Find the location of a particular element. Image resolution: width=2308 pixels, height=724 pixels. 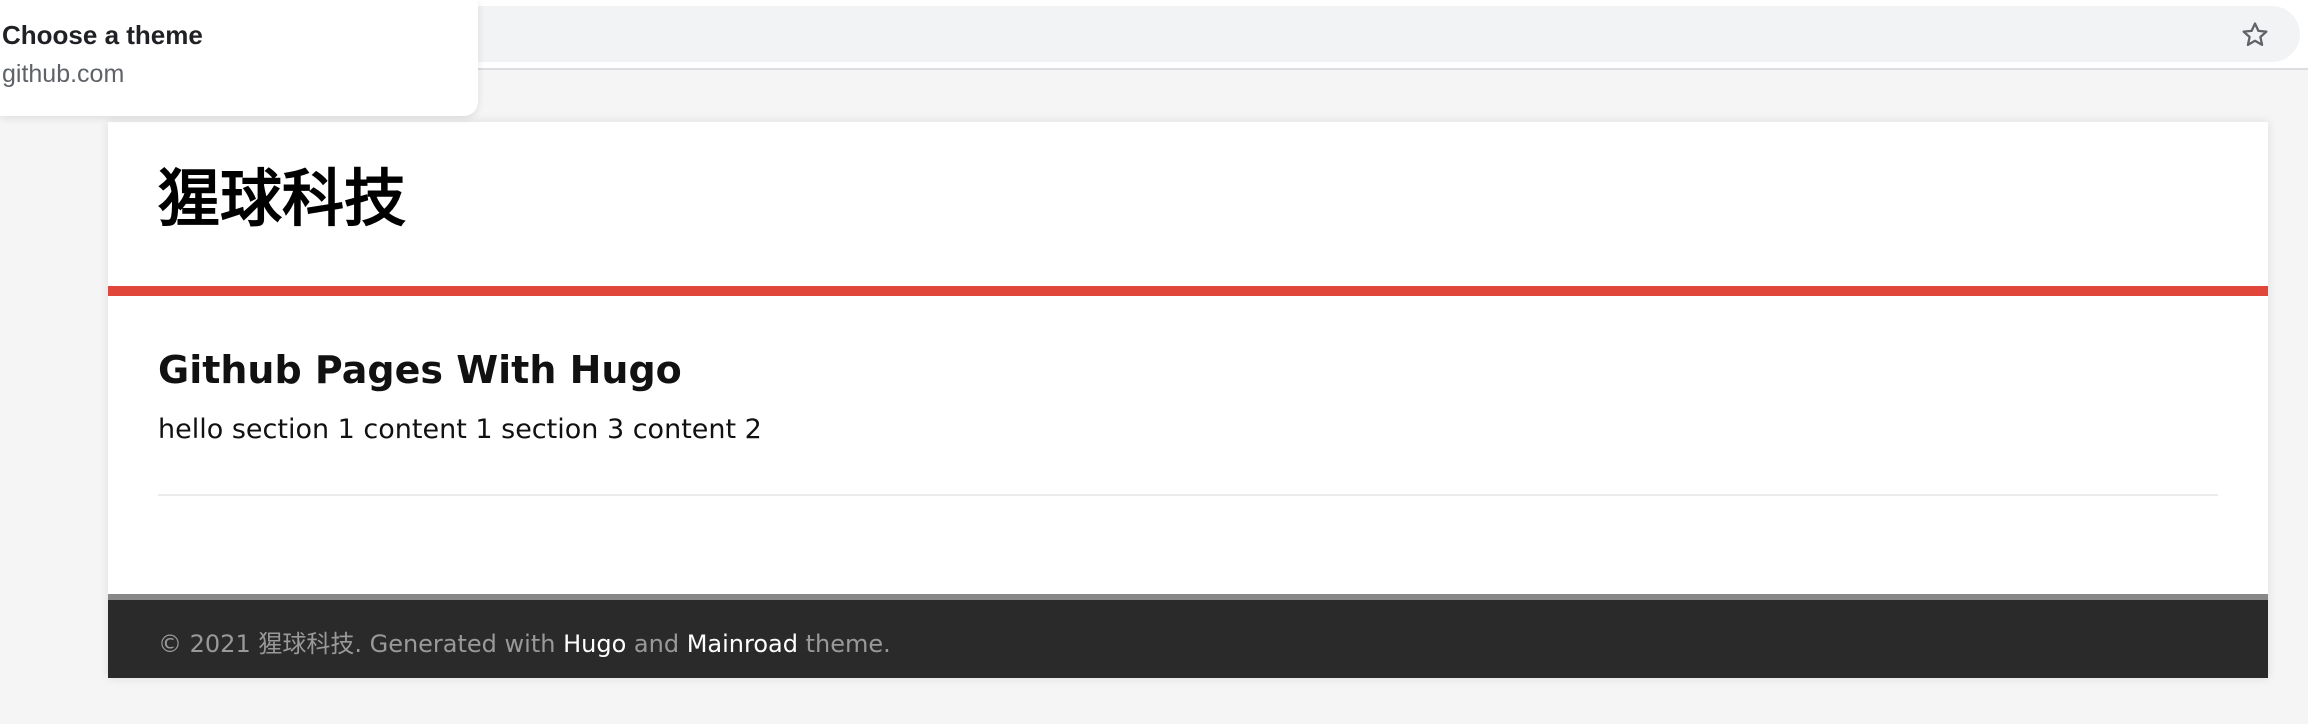

star-icon is located at coordinates (2255, 35).